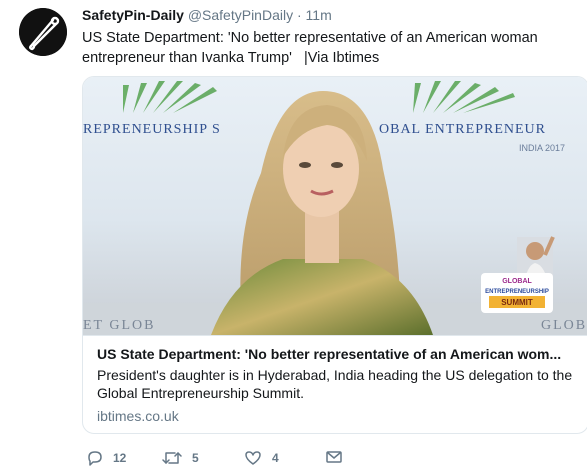 The width and height of the screenshot is (587, 468). What do you see at coordinates (517, 292) in the screenshot?
I see `logo-line-2: ENTREPRENEURSHIP` at bounding box center [517, 292].